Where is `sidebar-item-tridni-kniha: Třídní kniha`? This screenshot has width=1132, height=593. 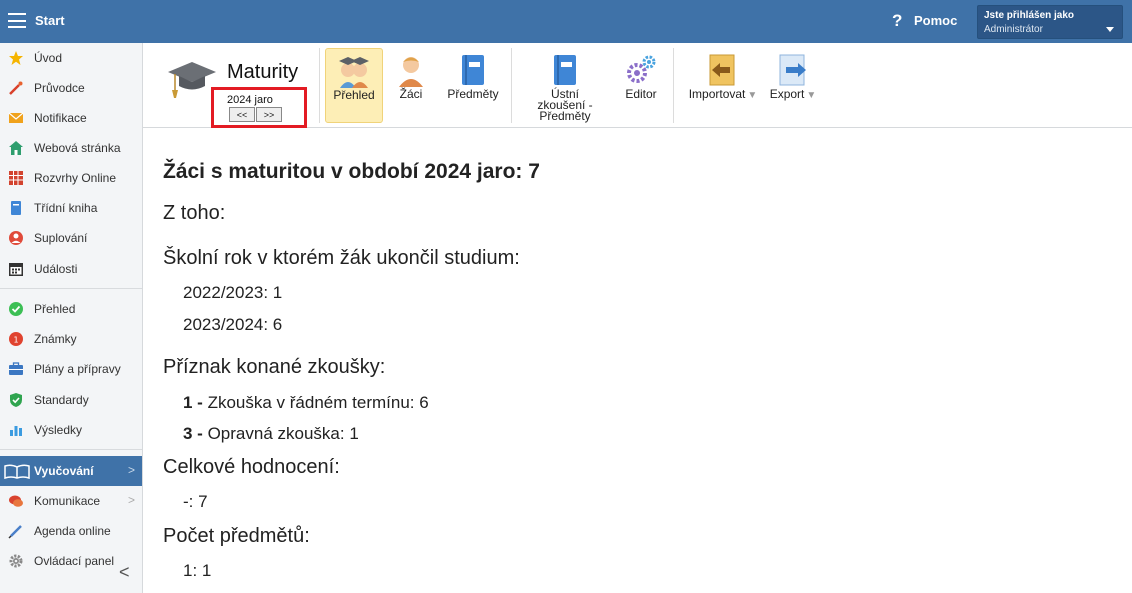 sidebar-item-tridni-kniha: Třídní kniha is located at coordinates (71, 208).